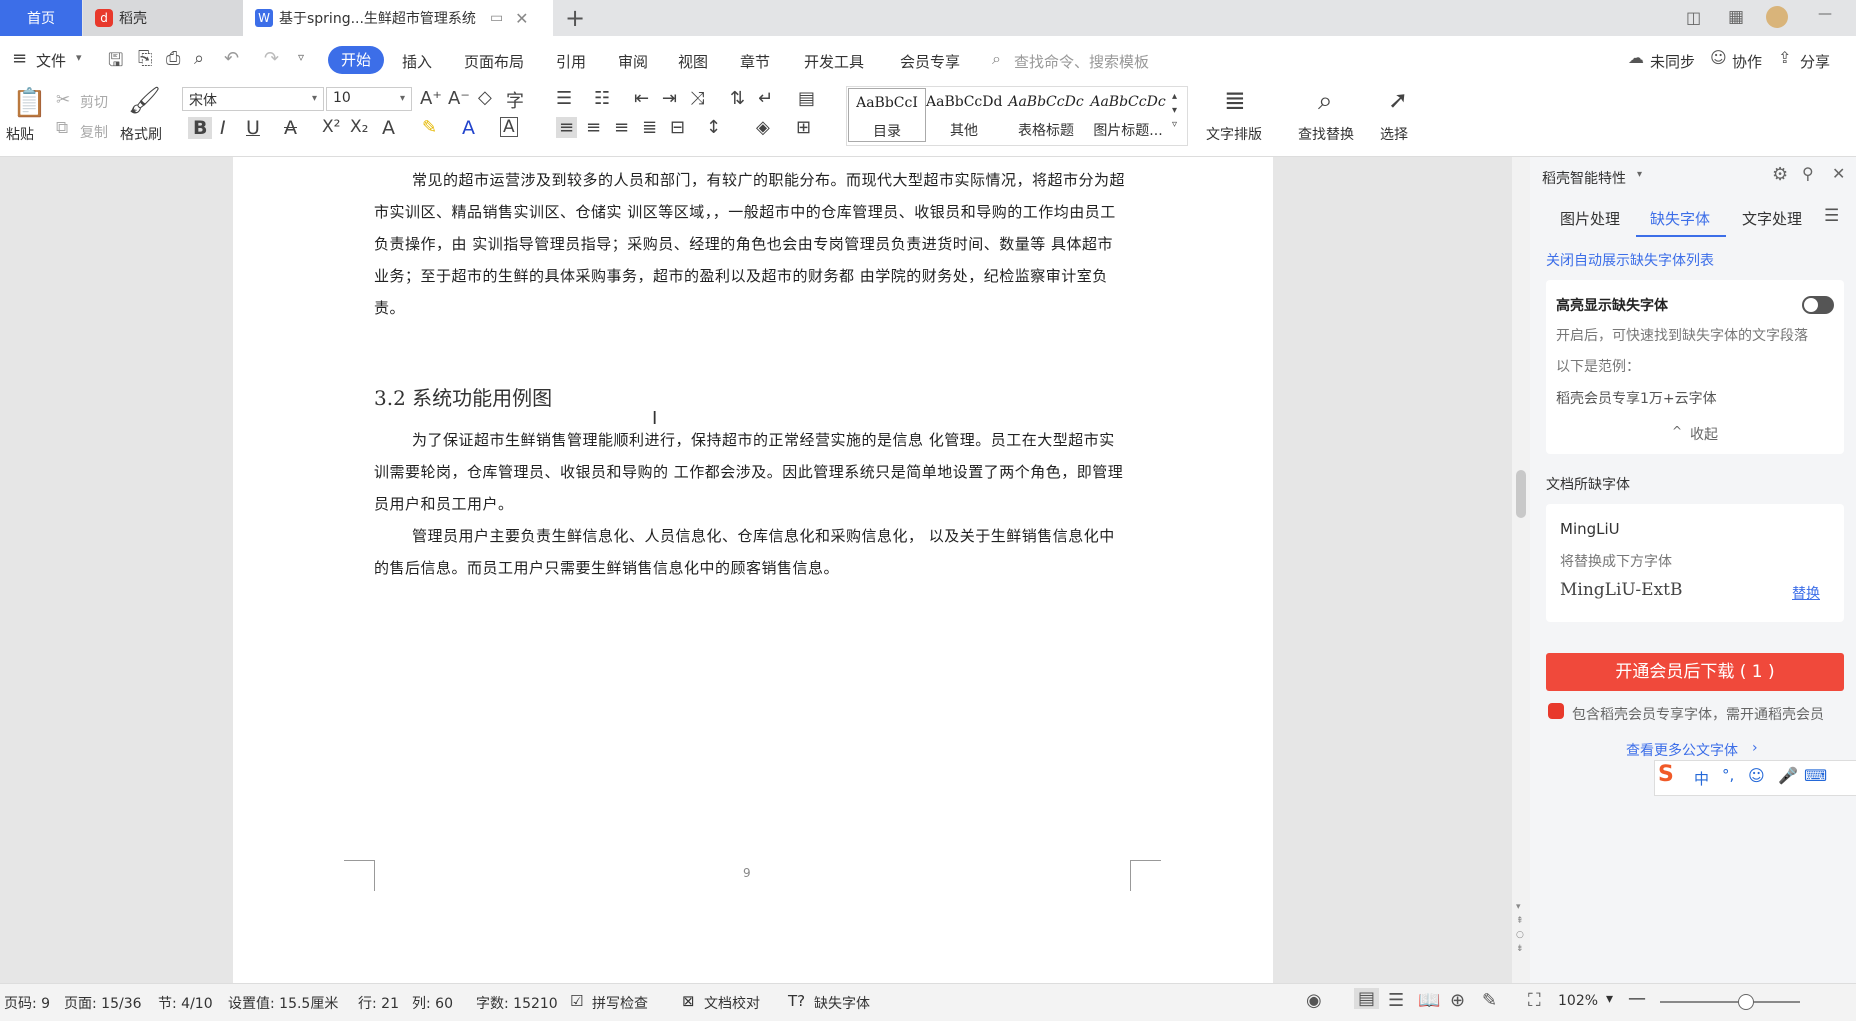 The image size is (1856, 1021). I want to click on menu-item-page-layout: 页面布局, so click(494, 61).